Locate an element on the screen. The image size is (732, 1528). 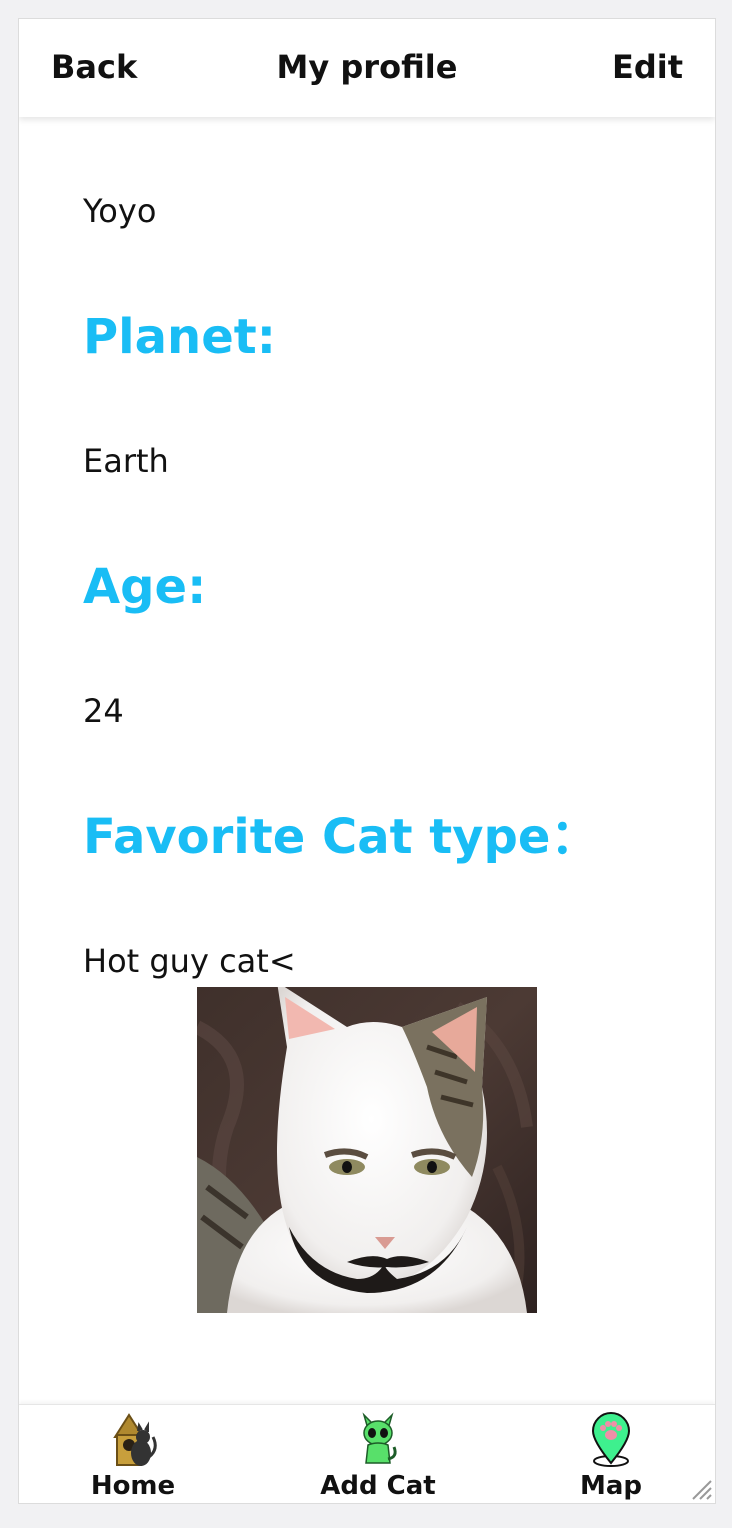
nav-map: Map is located at coordinates (611, 1455).